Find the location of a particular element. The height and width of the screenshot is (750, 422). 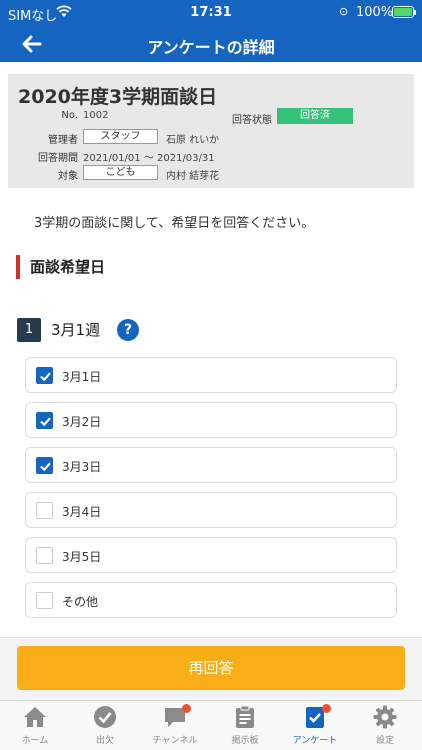

tab-survey: アンケート is located at coordinates (315, 725).